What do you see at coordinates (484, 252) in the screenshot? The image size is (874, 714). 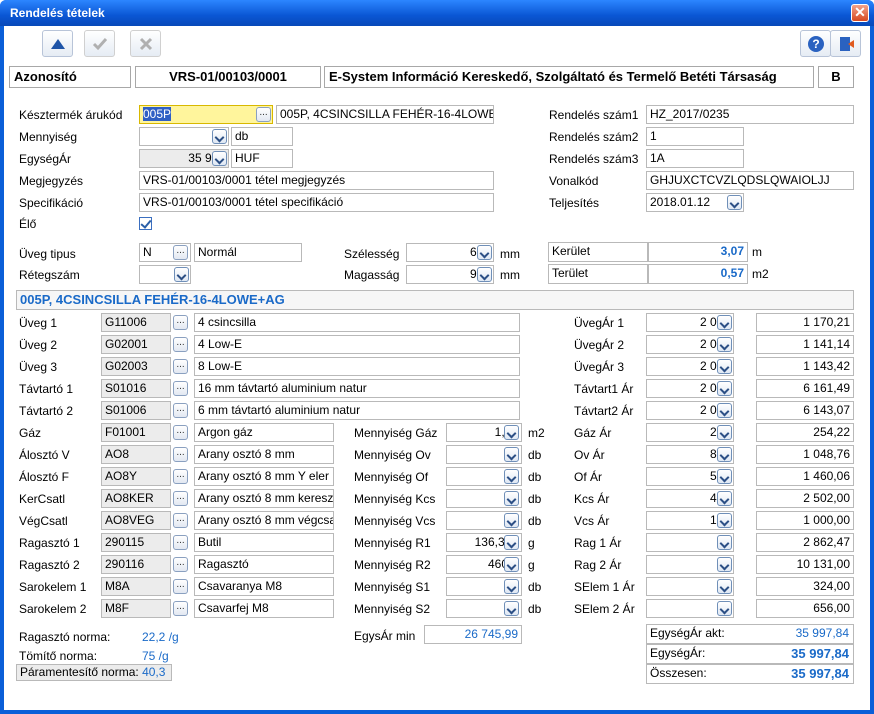 I see `width-dropdown` at bounding box center [484, 252].